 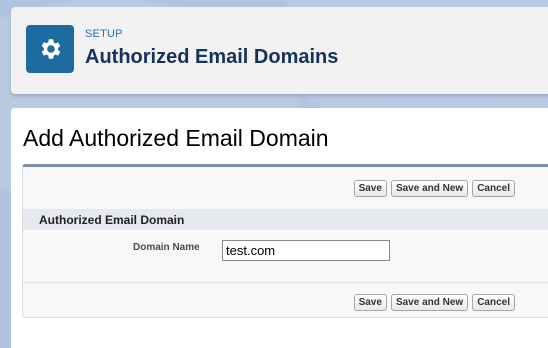 I want to click on domain-name-input, so click(x=306, y=250).